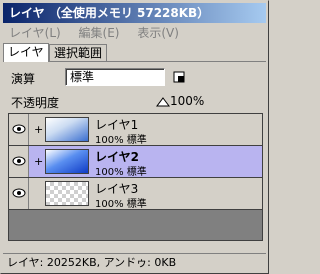 This screenshot has width=320, height=274. Describe the element at coordinates (26, 52) in the screenshot. I see `tab-layer: レイヤ` at that location.